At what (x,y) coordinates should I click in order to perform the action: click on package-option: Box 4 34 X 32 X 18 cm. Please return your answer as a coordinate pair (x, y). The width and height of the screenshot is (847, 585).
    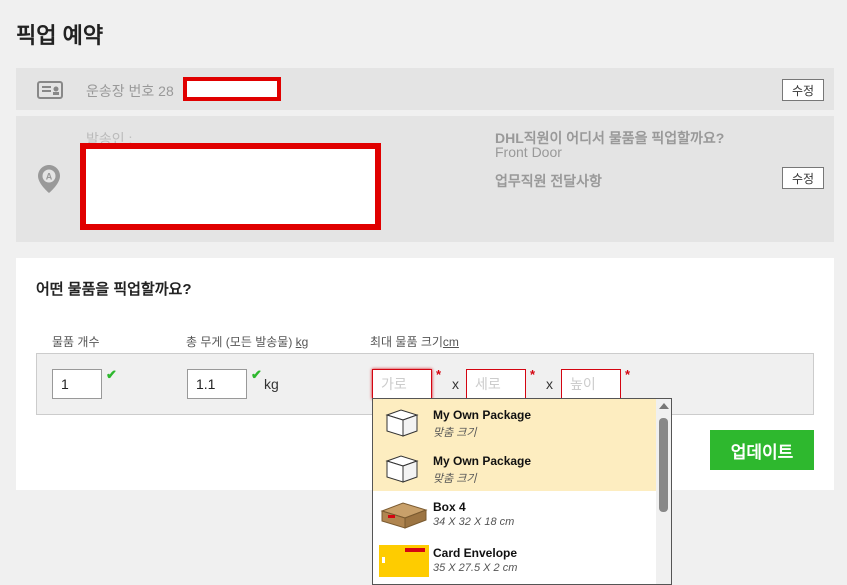
    Looking at the image, I should click on (515, 514).